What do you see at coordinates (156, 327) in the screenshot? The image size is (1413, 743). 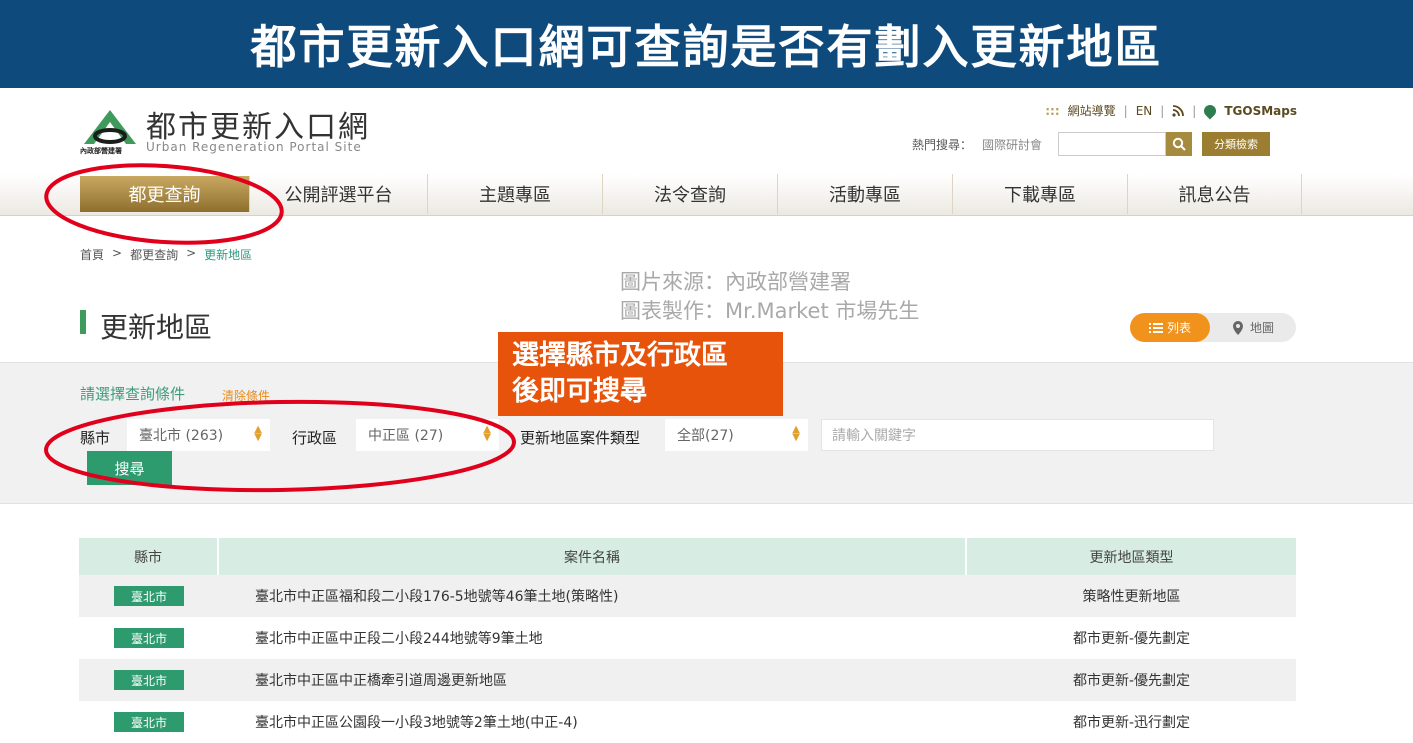 I see `page-title: 更新地區` at bounding box center [156, 327].